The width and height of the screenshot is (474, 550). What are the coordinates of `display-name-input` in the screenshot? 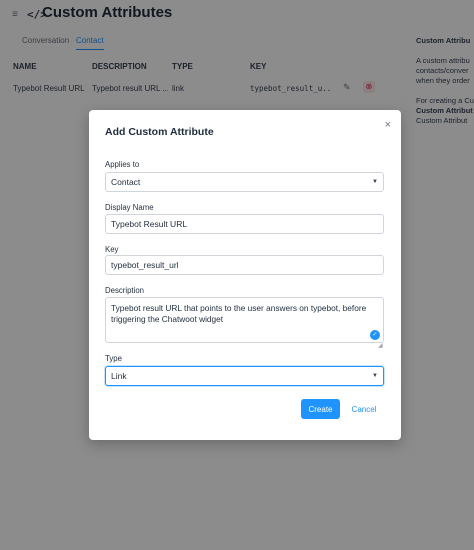 It's located at (244, 224).